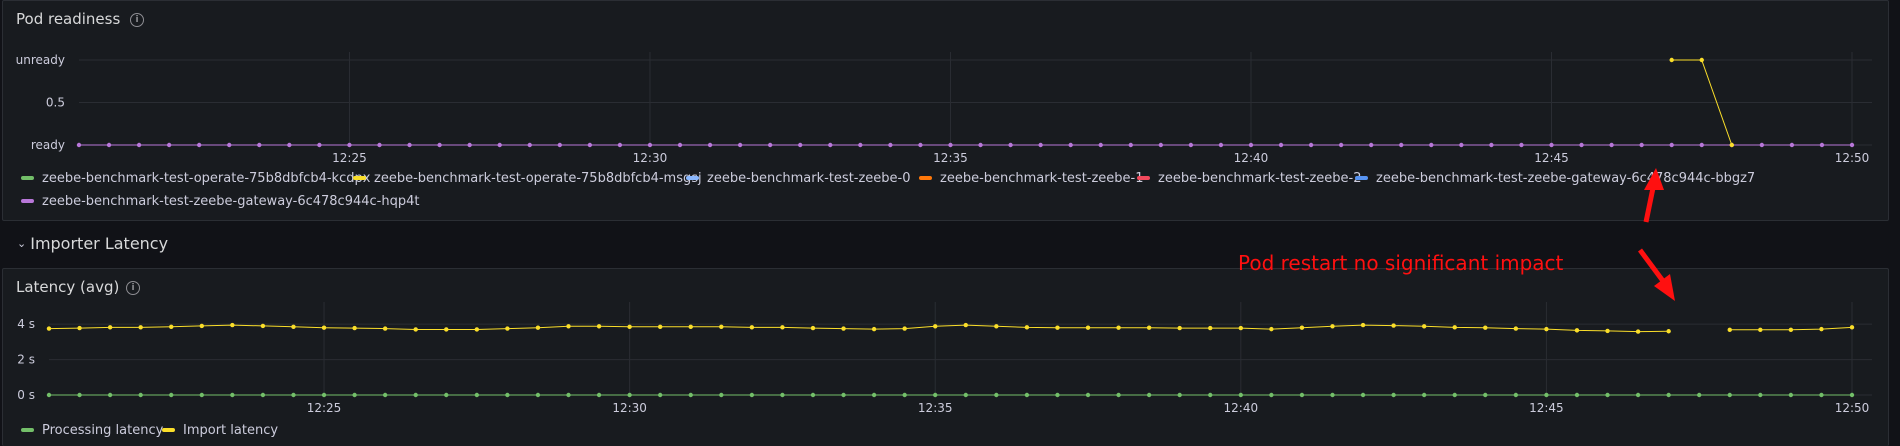  I want to click on y-tick-label: 4 s, so click(26, 324).